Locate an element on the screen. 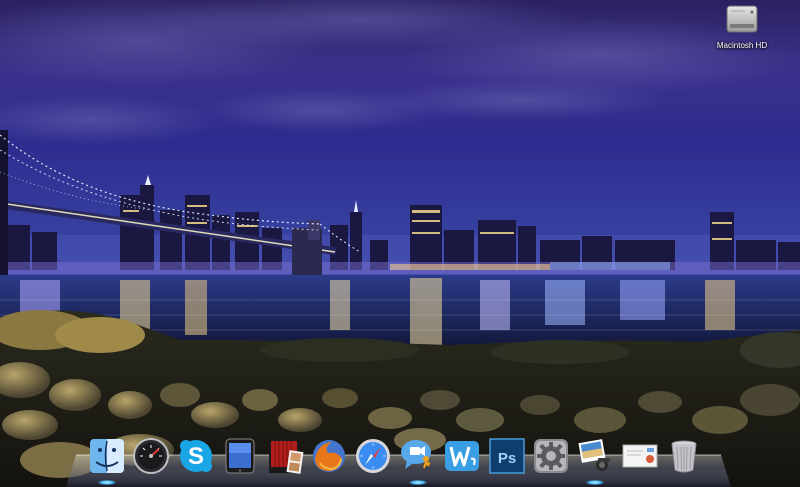 The height and width of the screenshot is (487, 800). dock-item-skype: S is located at coordinates (196, 458).